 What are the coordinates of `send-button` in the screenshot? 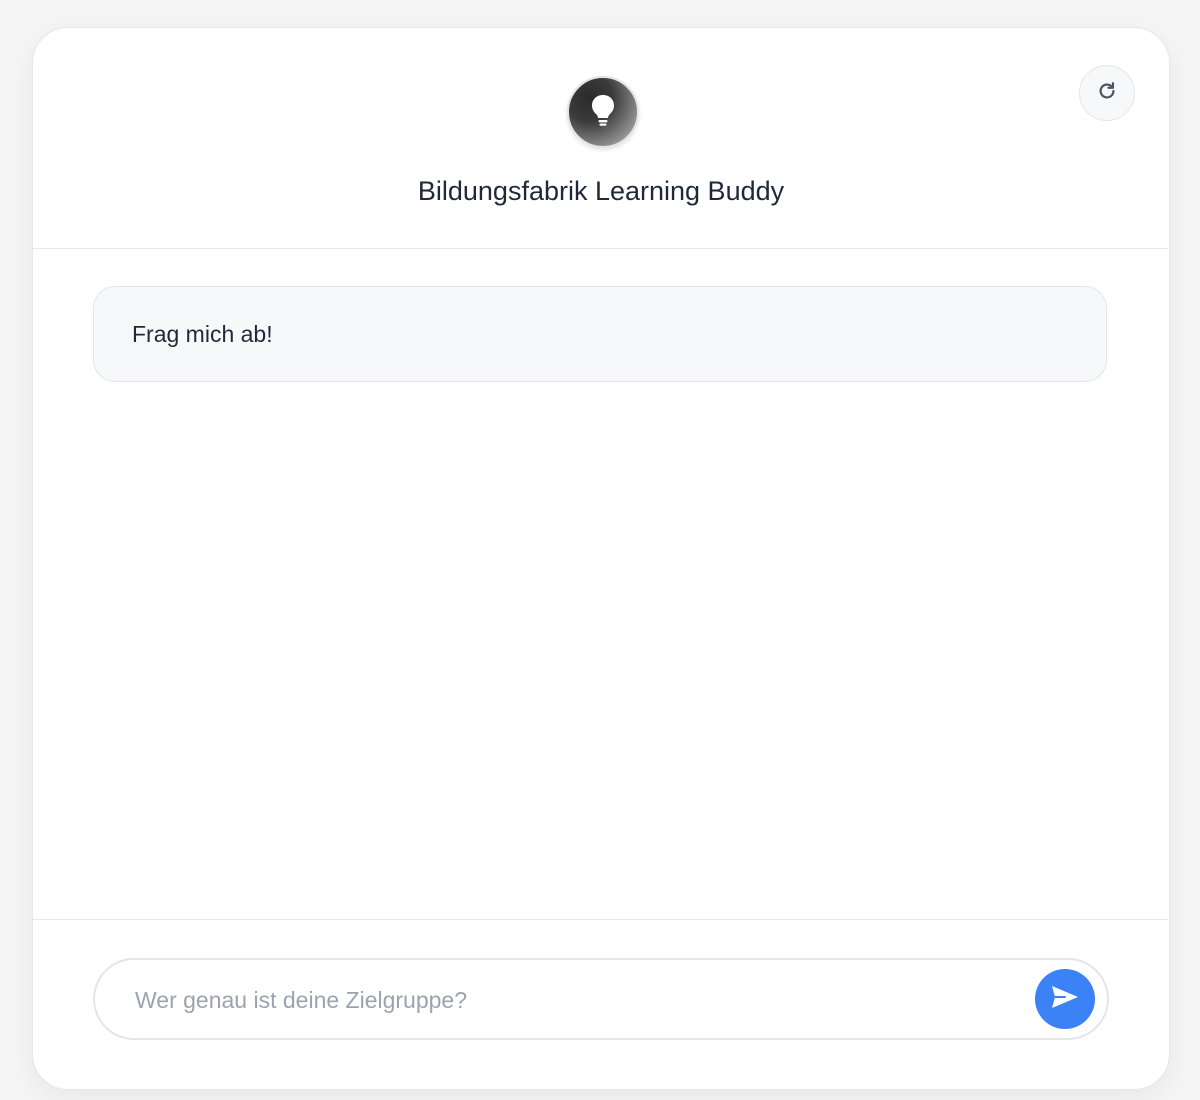 It's located at (1065, 999).